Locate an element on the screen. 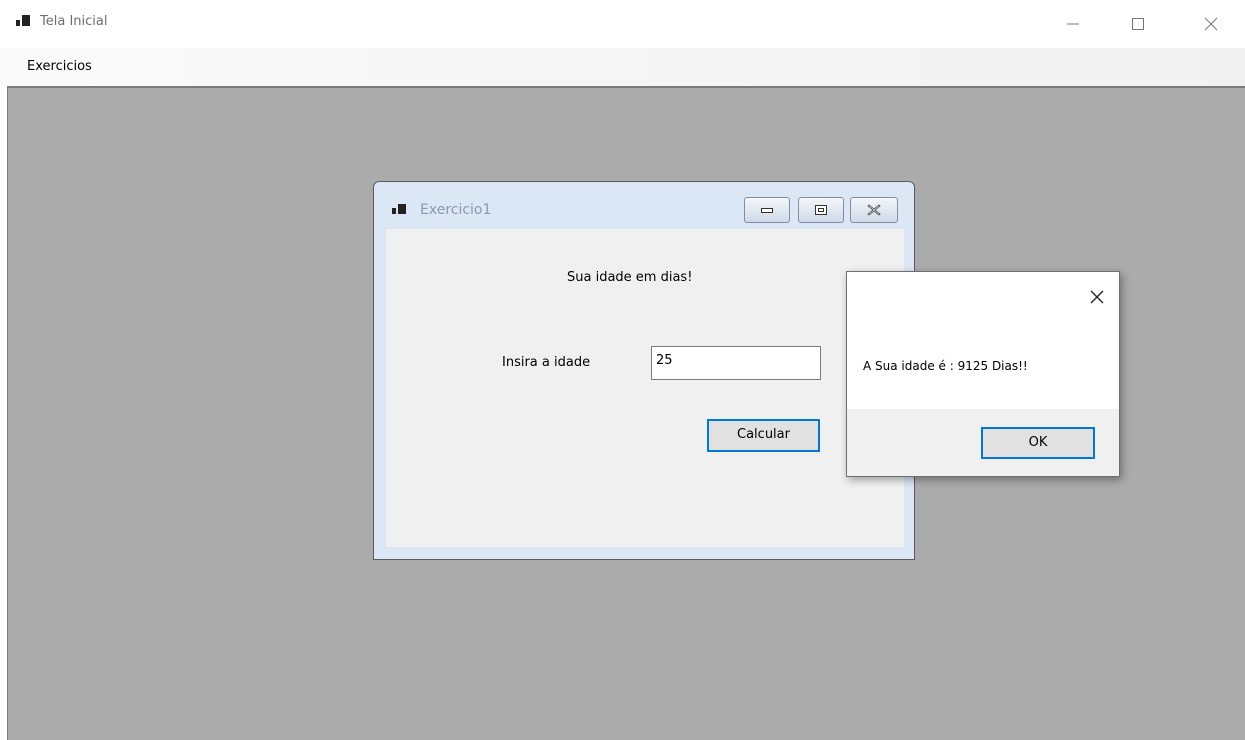  message-box-close-button is located at coordinates (1097, 297).